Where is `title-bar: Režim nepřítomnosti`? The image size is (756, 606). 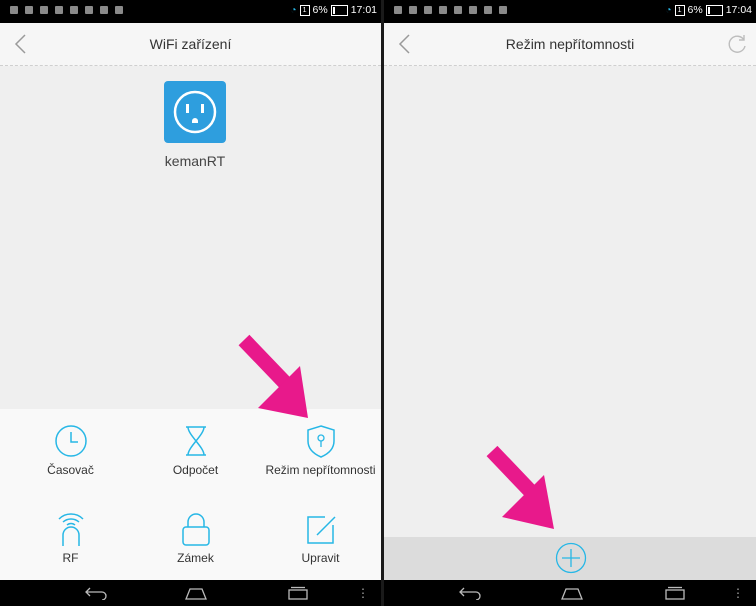
title-bar: Režim nepřítomnosti is located at coordinates (570, 44).